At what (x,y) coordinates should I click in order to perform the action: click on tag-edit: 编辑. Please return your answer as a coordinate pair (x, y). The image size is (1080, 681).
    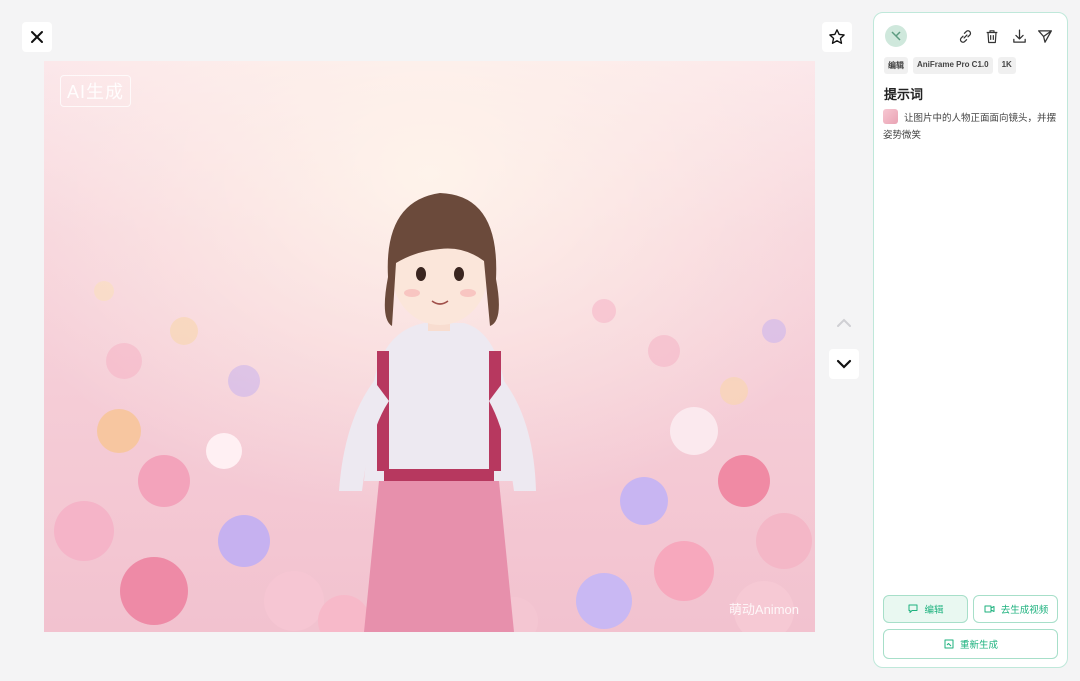
    Looking at the image, I should click on (896, 65).